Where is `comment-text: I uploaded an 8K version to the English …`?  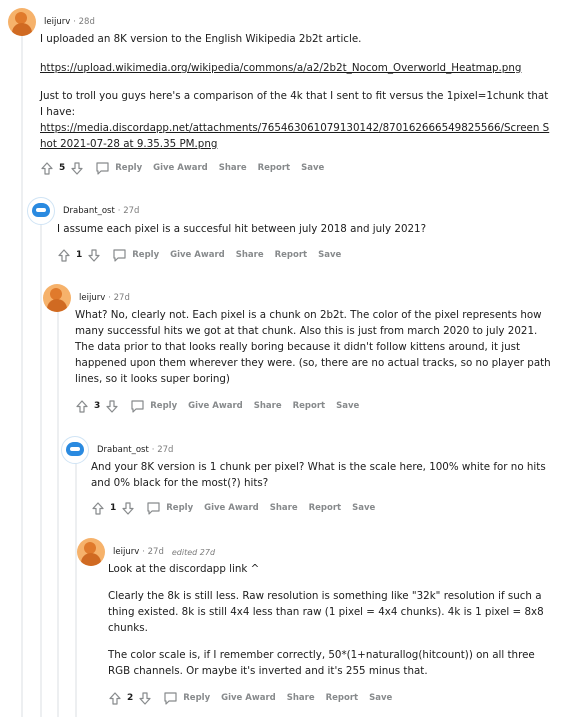 comment-text: I uploaded an 8K version to the English … is located at coordinates (201, 39).